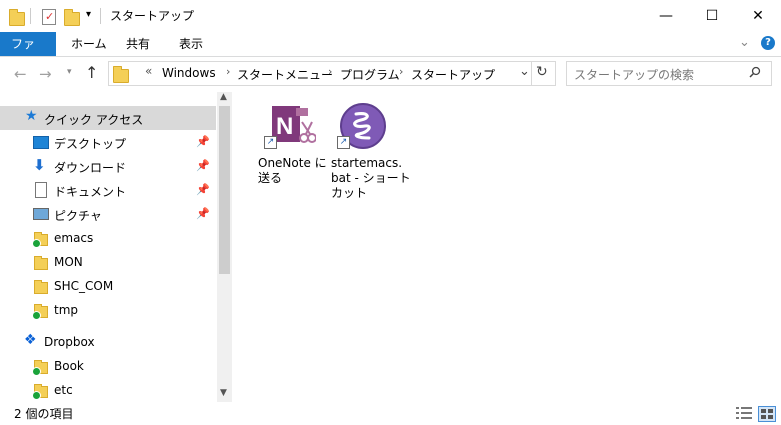 Image resolution: width=781 pixels, height=425 pixels. I want to click on sidebar-item-quick-access: ★ クイック アクセス, so click(108, 118).